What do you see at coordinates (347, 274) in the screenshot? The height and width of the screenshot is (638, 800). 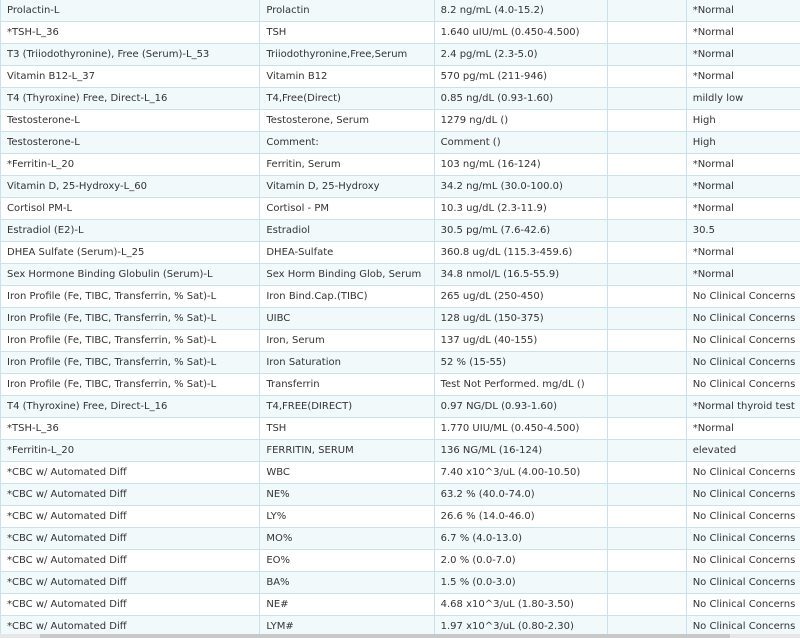 I see `test-name-cell: Sex Horm Binding Glob, Serum` at bounding box center [347, 274].